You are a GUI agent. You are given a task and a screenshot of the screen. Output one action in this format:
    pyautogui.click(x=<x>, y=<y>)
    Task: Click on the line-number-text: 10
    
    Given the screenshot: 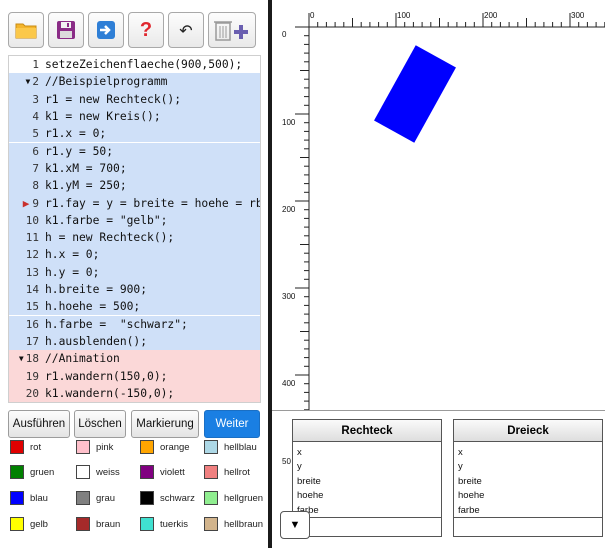 What is the action you would take?
    pyautogui.click(x=32, y=220)
    